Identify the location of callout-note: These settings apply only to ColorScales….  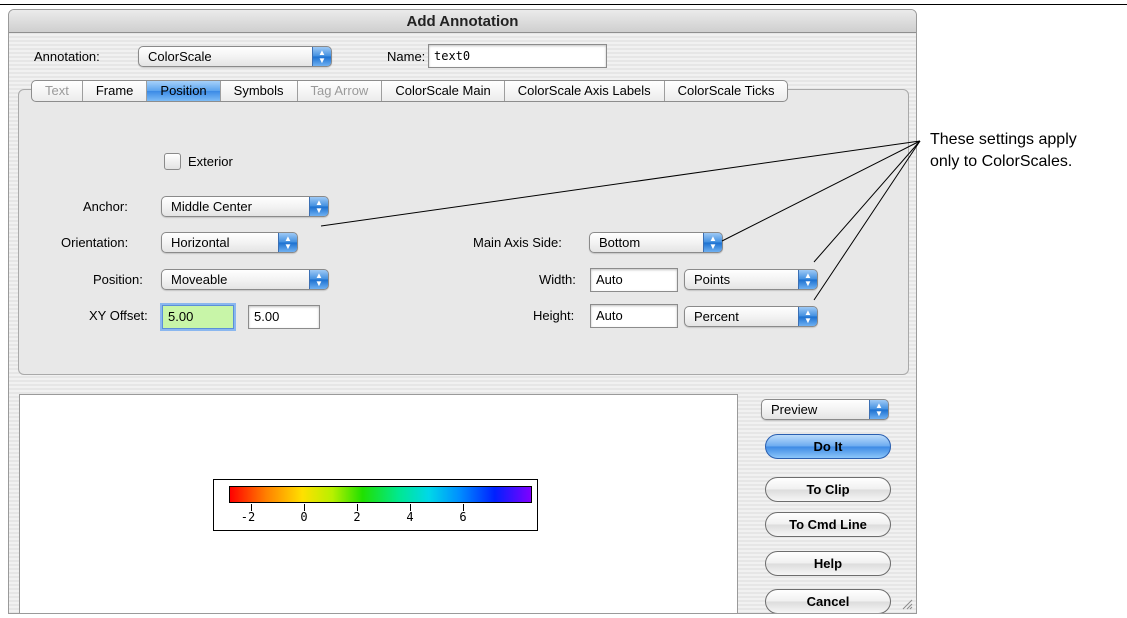
(1003, 151).